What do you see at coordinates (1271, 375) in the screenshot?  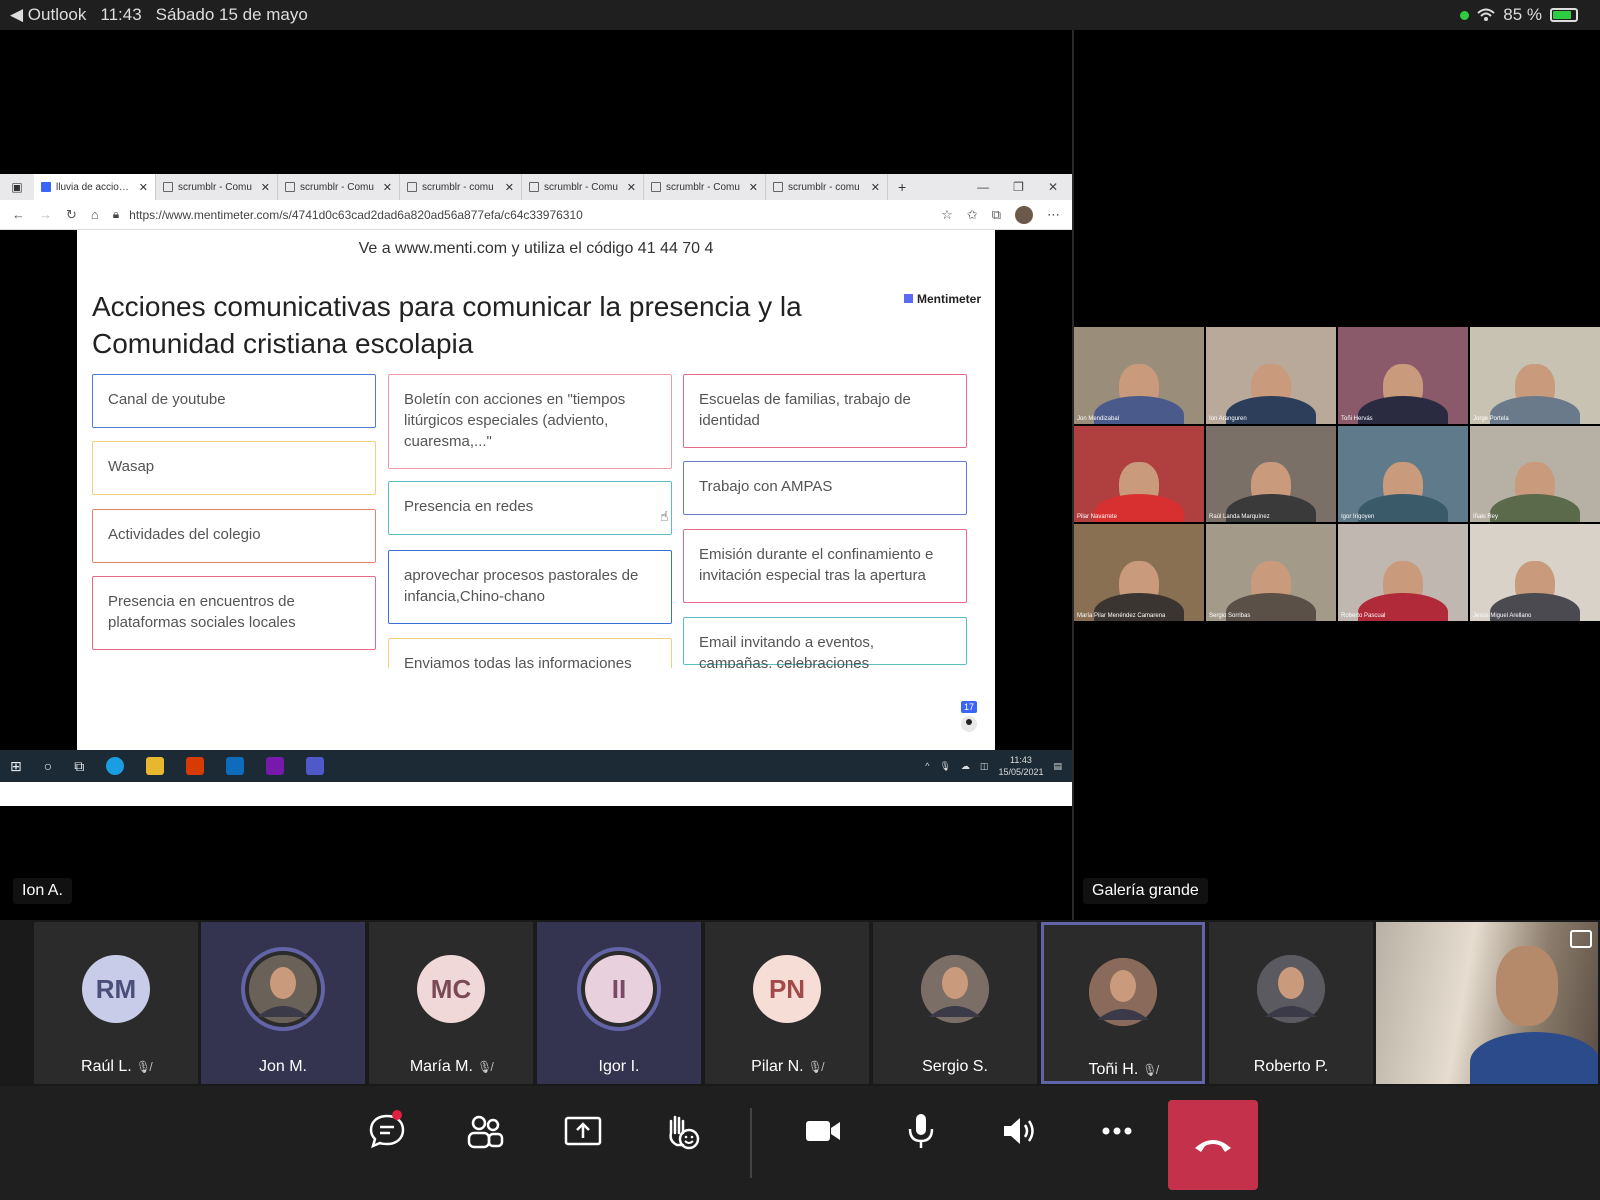 I see `gallery-video-tile: Ion Aranguren` at bounding box center [1271, 375].